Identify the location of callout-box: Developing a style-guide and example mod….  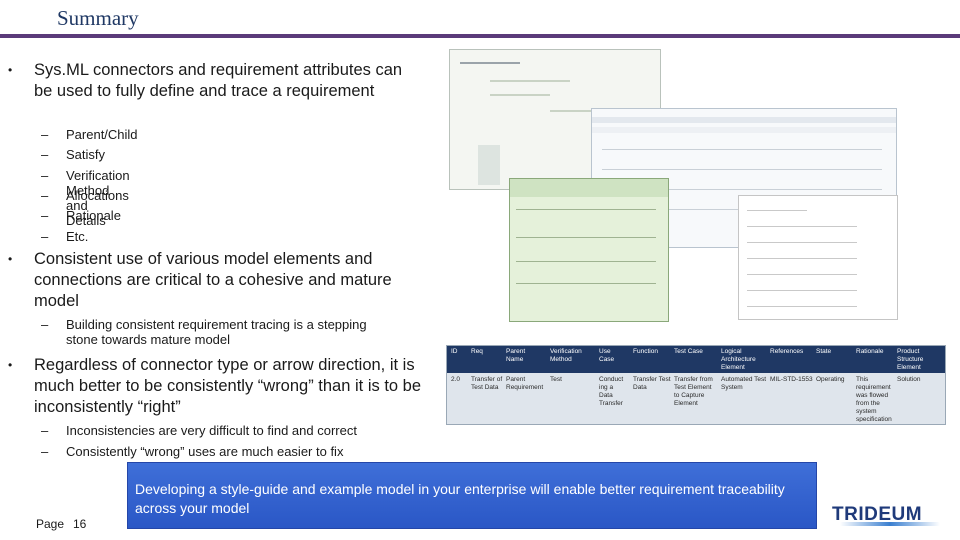
(472, 495).